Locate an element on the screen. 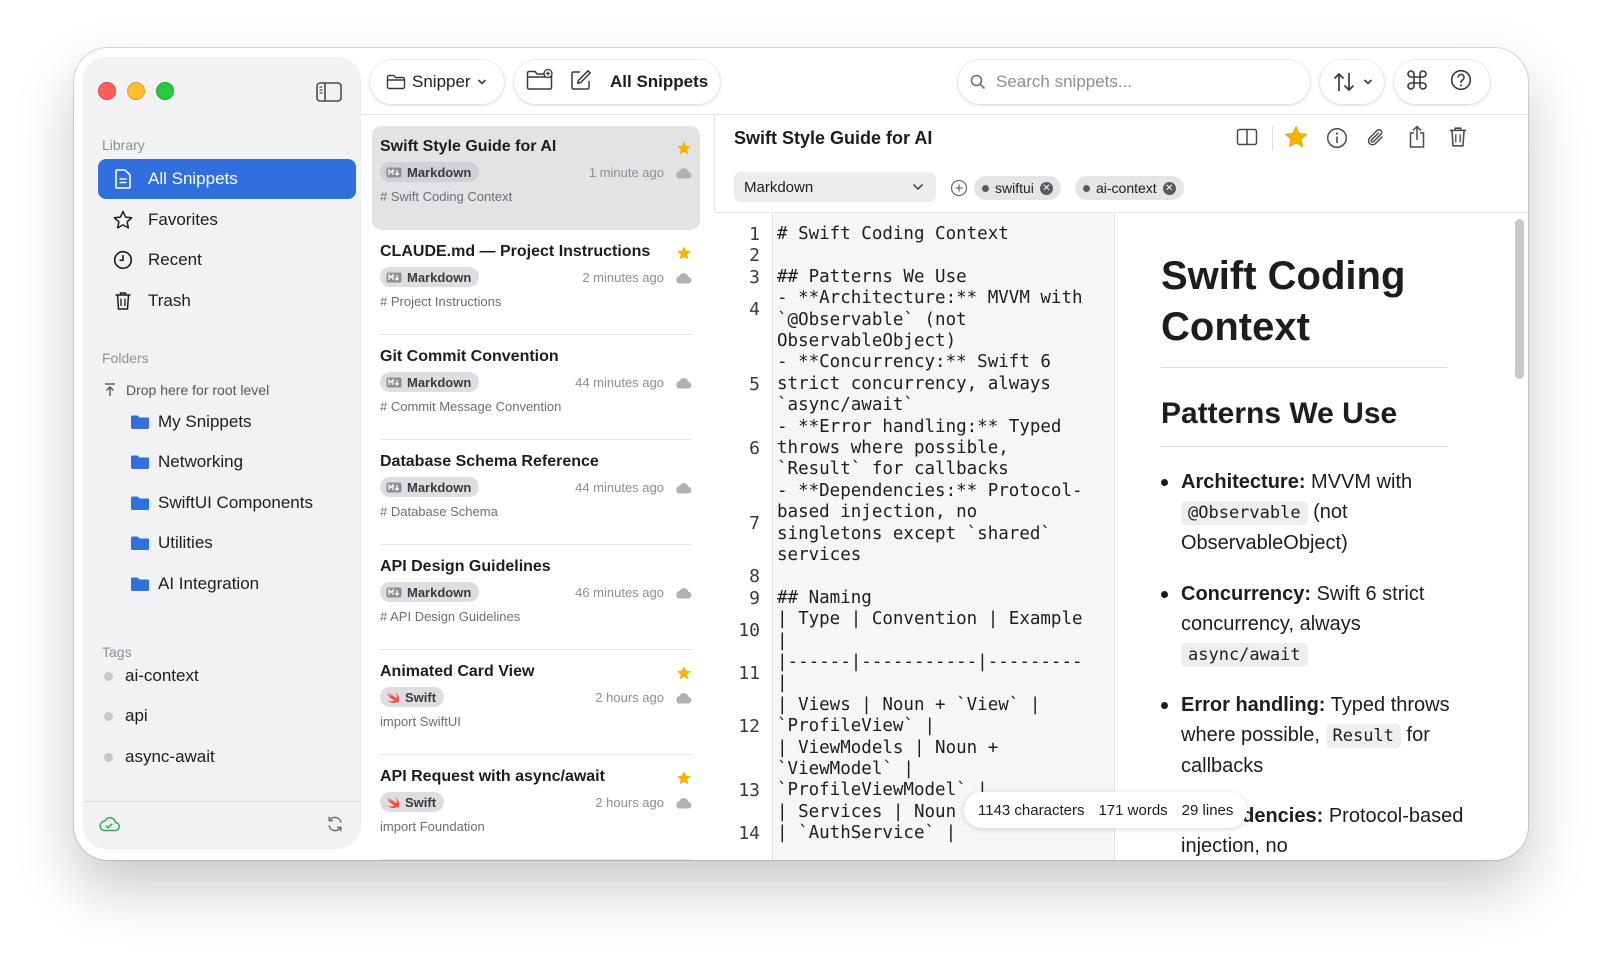  line-number: 3 is located at coordinates (754, 277).